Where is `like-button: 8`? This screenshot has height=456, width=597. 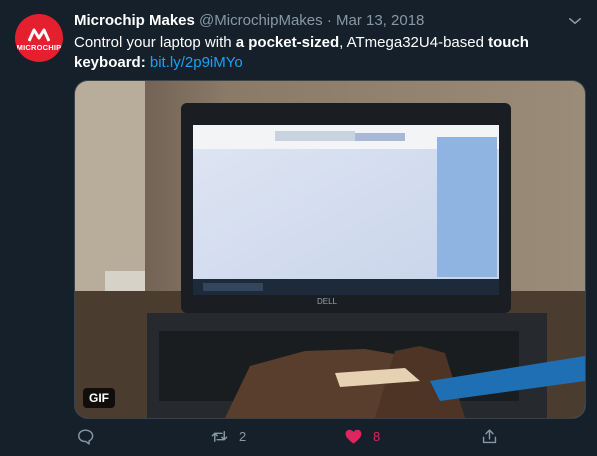 like-button: 8 is located at coordinates (362, 436).